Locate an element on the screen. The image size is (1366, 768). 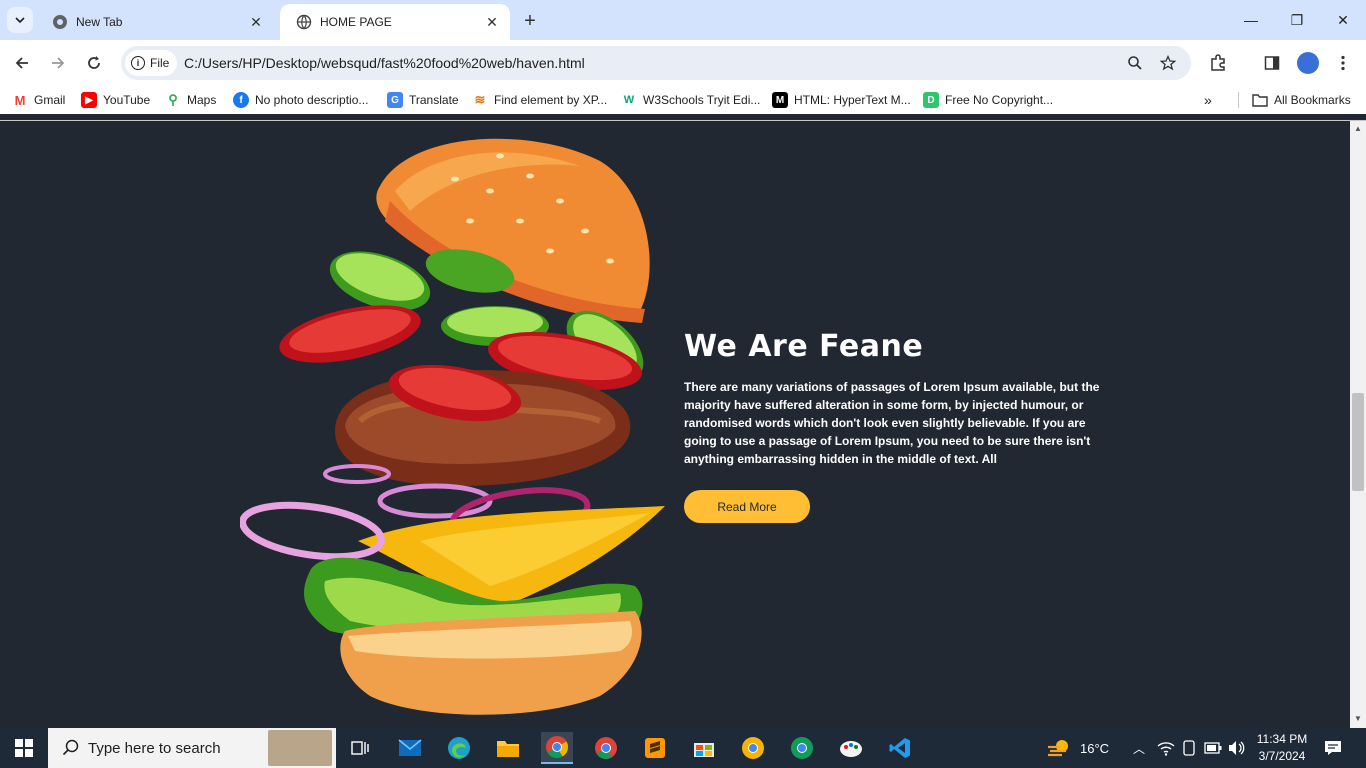
close-window-icon: ✕ is located at coordinates (1343, 20).